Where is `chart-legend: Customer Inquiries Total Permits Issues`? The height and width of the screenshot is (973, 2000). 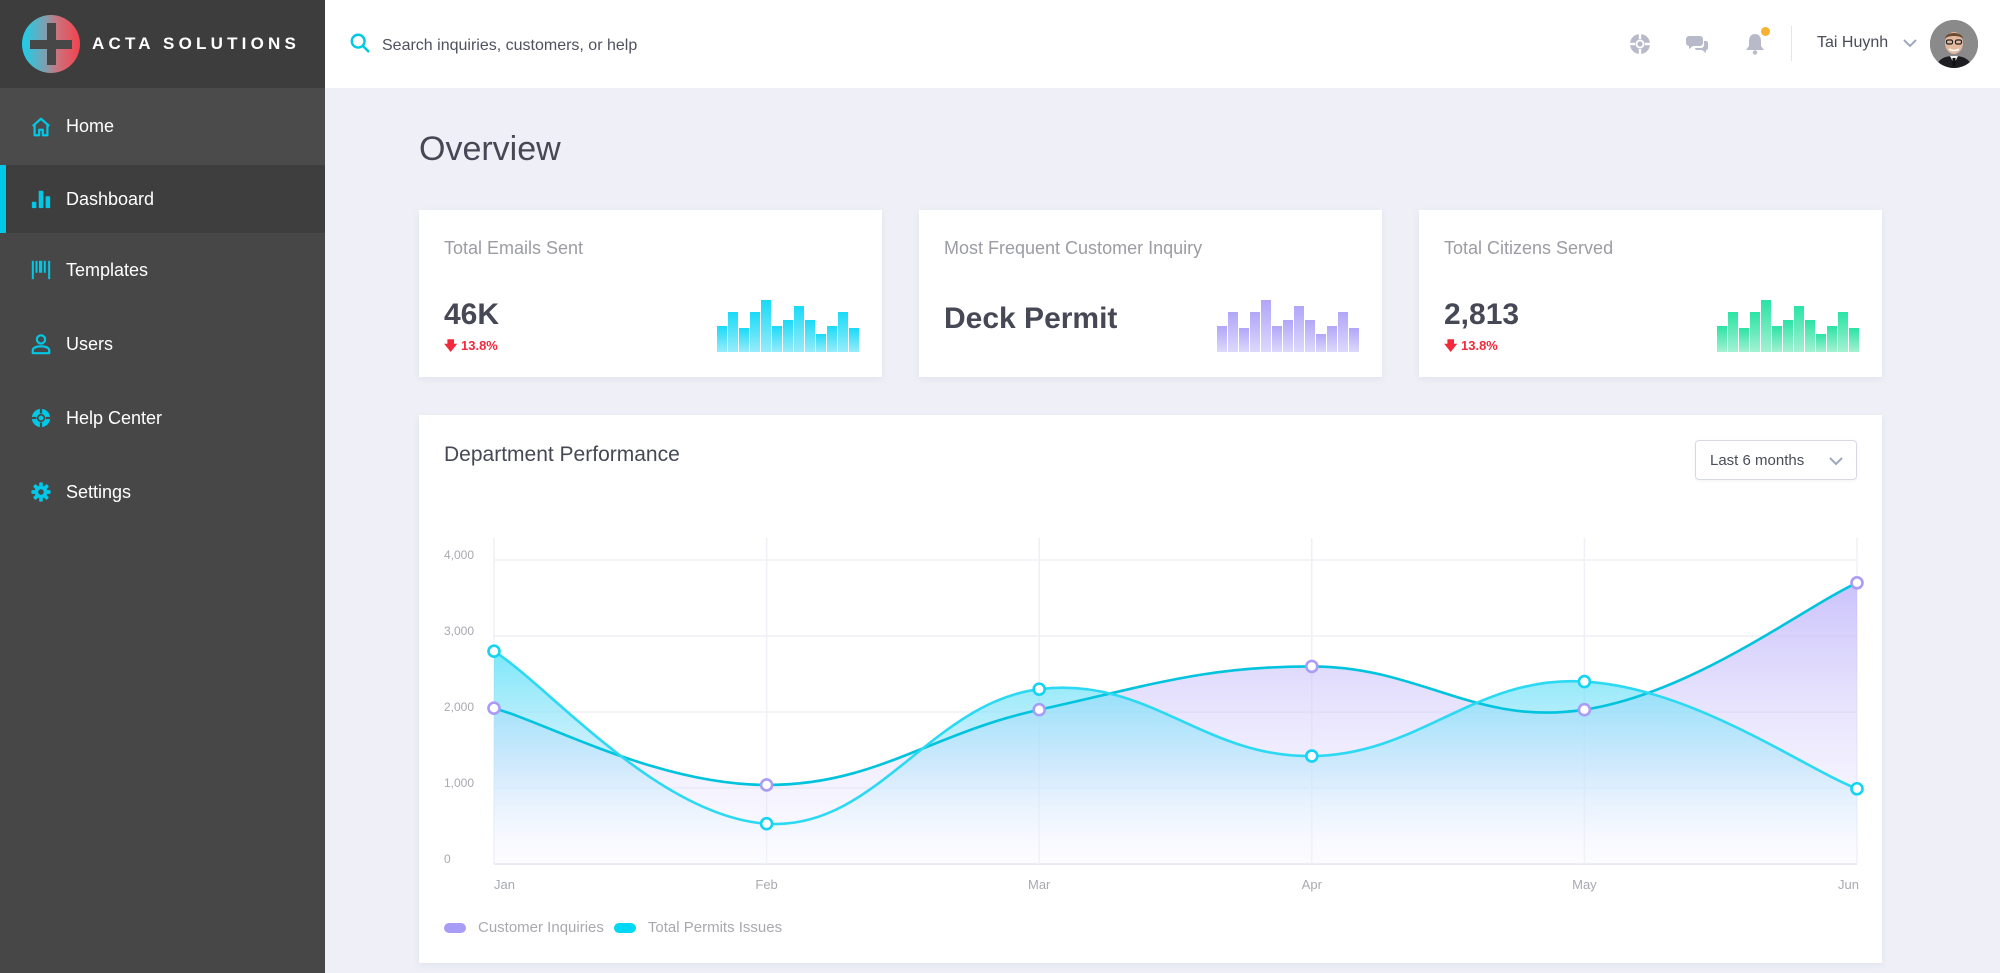 chart-legend: Customer Inquiries Total Permits Issues is located at coordinates (618, 927).